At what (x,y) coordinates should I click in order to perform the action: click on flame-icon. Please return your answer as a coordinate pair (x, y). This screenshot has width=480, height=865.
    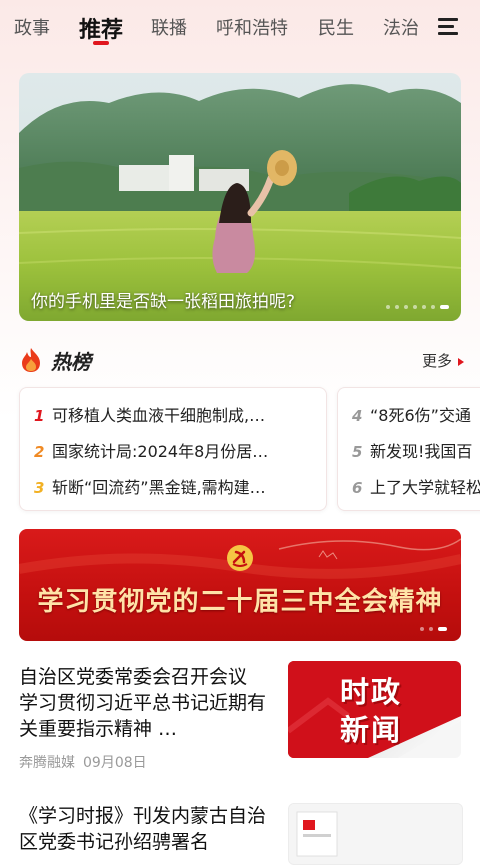
    Looking at the image, I should click on (31, 360).